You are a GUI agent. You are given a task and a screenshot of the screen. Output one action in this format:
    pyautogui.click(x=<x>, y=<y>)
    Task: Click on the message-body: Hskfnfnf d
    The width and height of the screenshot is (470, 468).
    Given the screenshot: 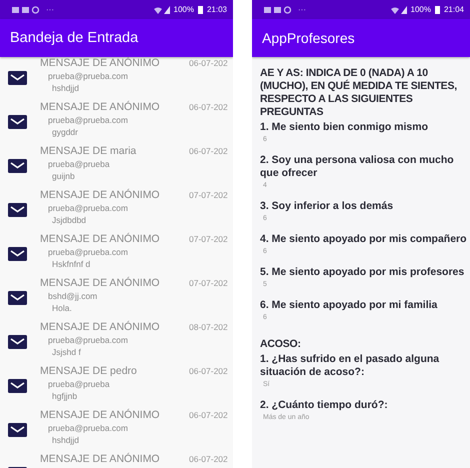 What is the action you would take?
    pyautogui.click(x=71, y=264)
    